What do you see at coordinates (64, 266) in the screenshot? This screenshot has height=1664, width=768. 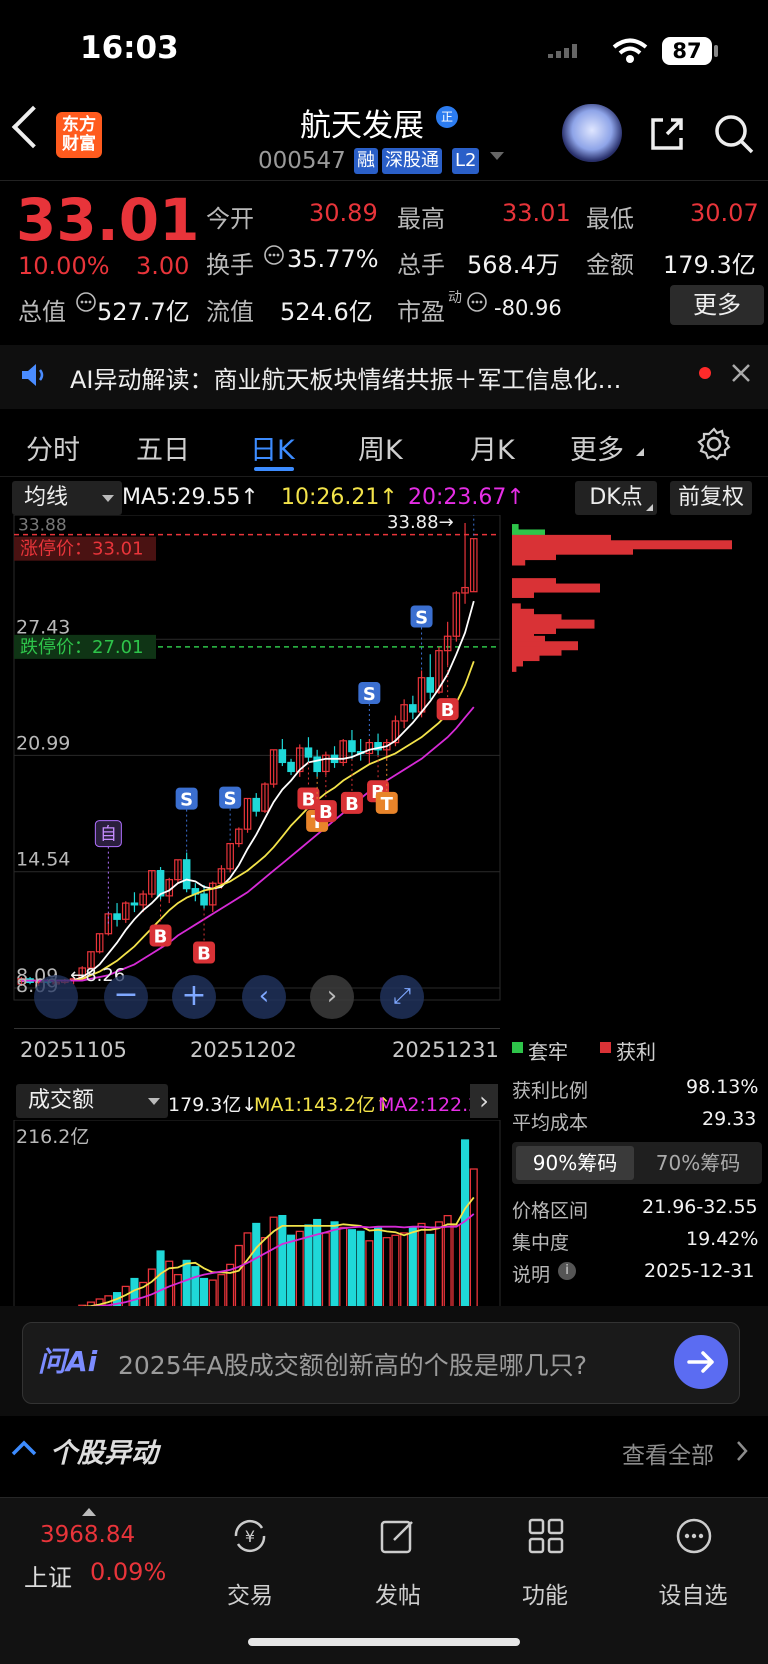 I see `change-pct: 10.00%` at bounding box center [64, 266].